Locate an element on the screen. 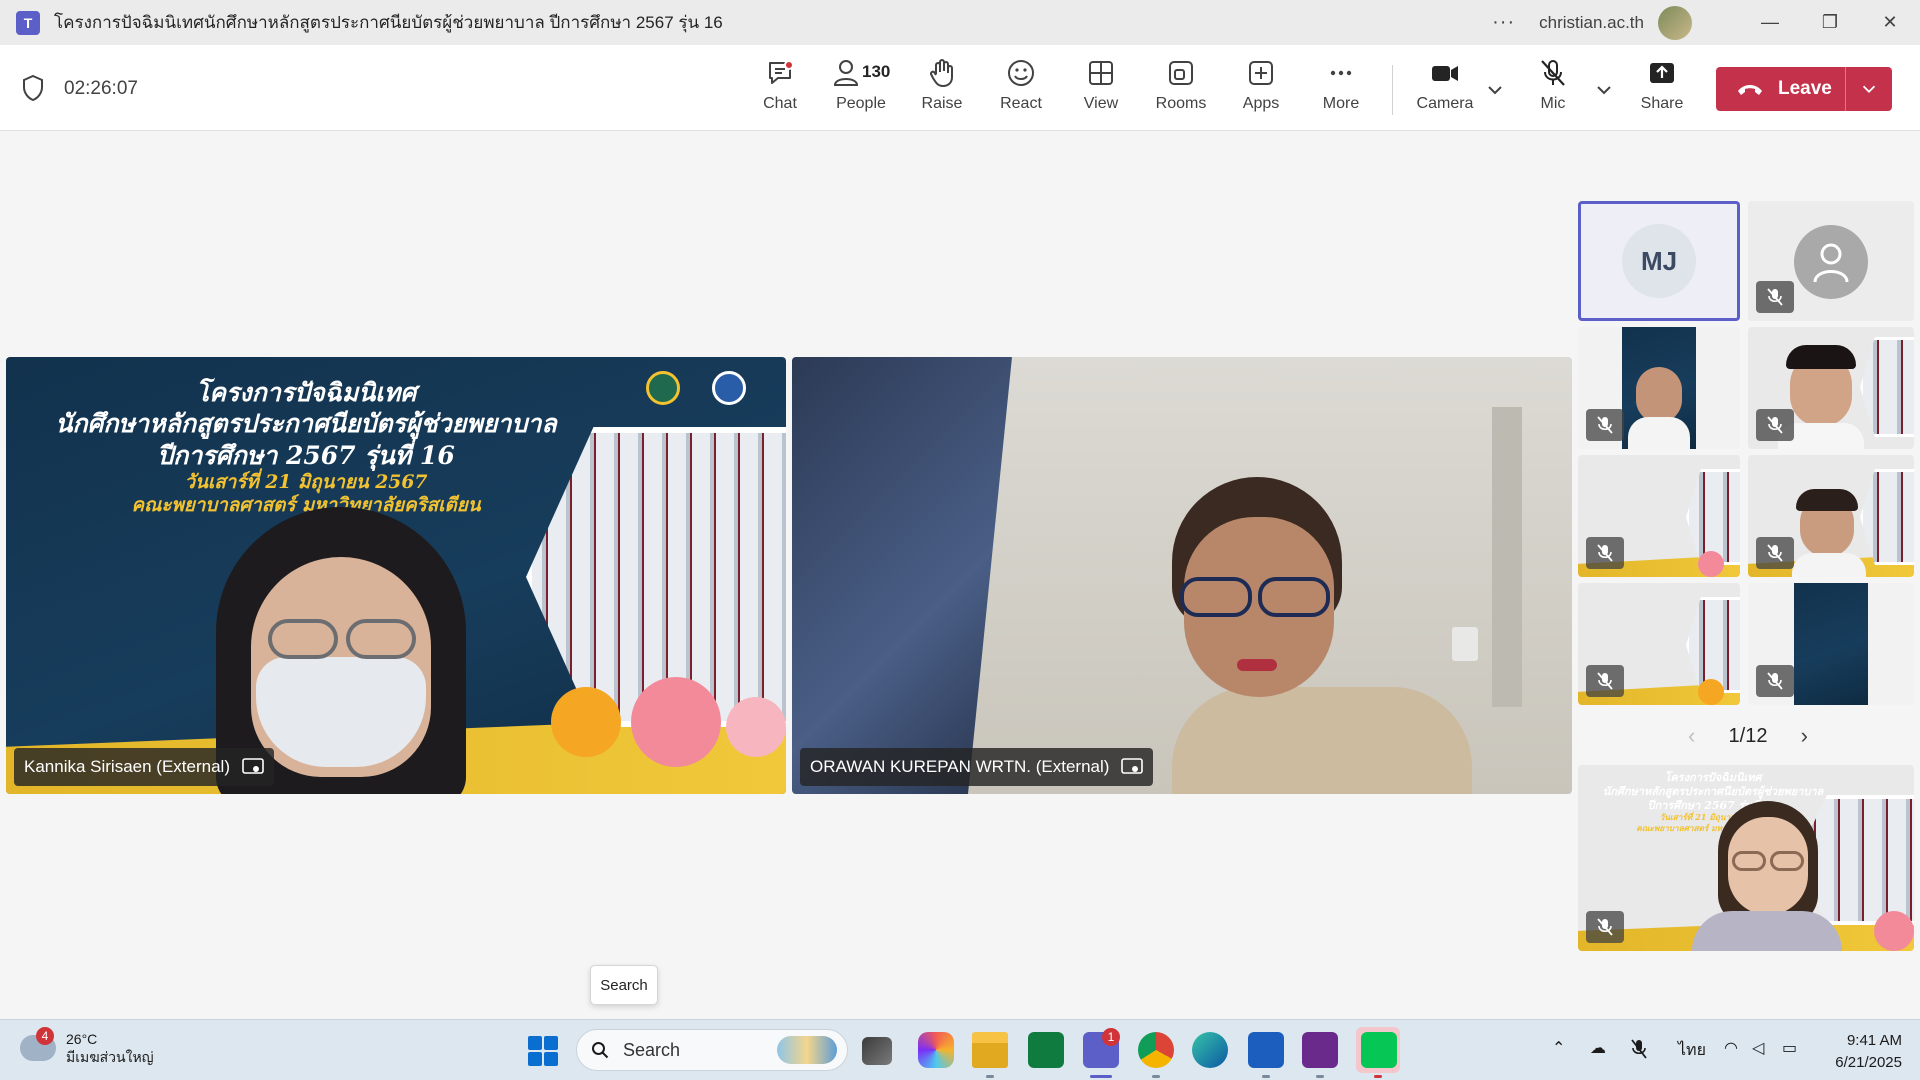  roster-pager: ‹ 1/12 › is located at coordinates (1748, 736).